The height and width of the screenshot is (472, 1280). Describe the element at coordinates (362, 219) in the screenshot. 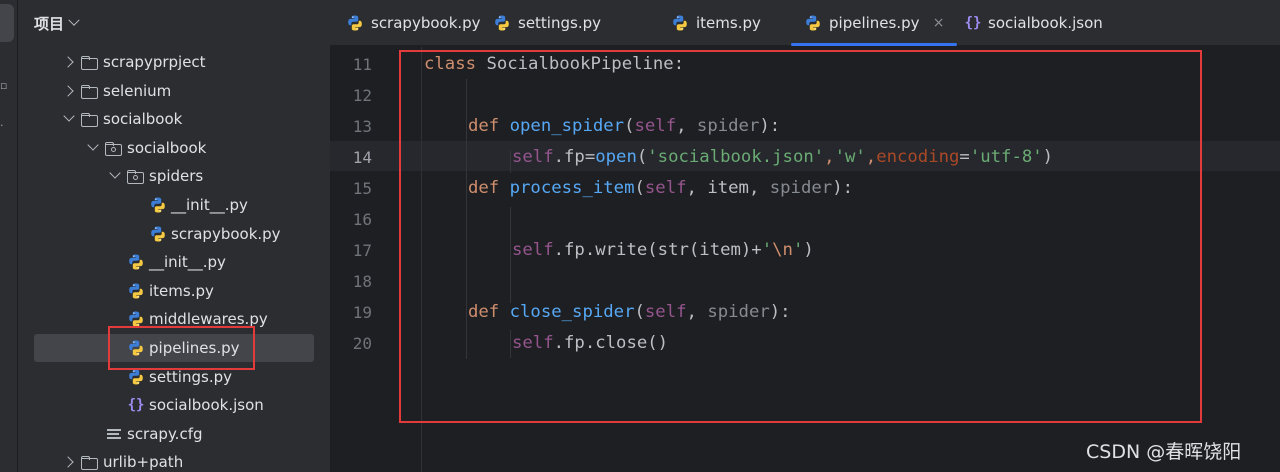

I see `line-number: 16` at that location.